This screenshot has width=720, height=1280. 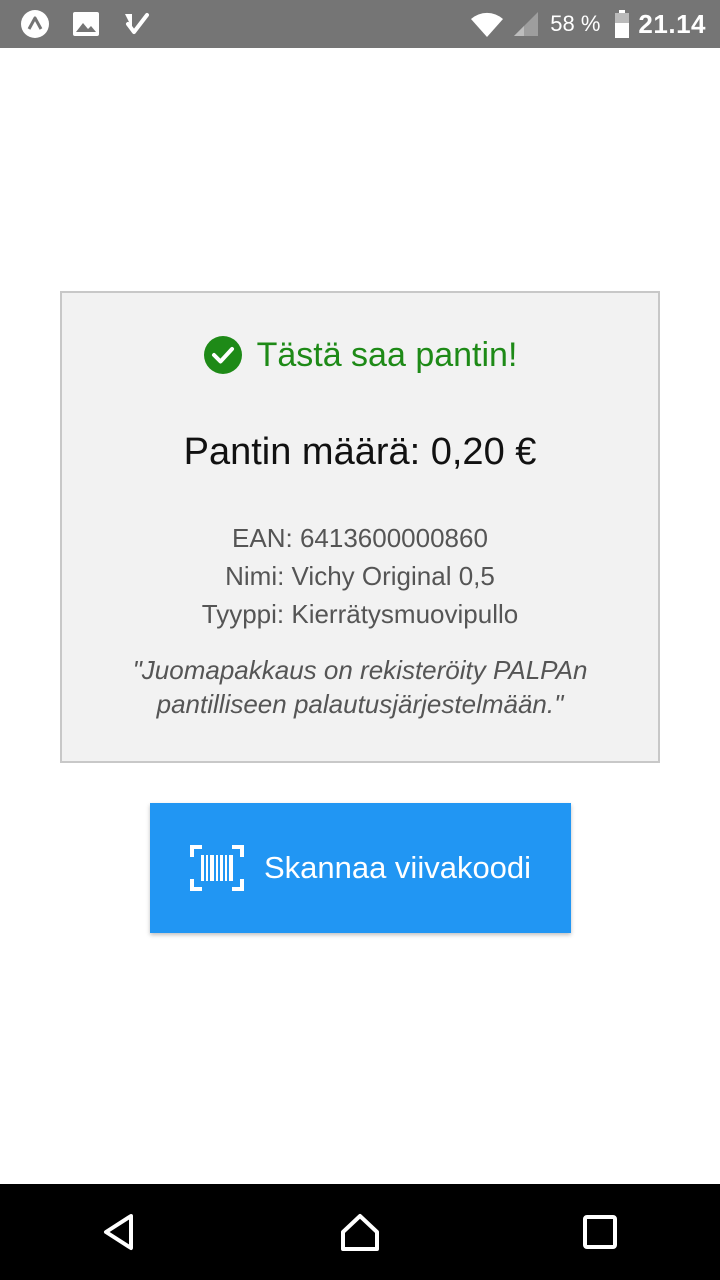 I want to click on status-bar-left, so click(x=96, y=24).